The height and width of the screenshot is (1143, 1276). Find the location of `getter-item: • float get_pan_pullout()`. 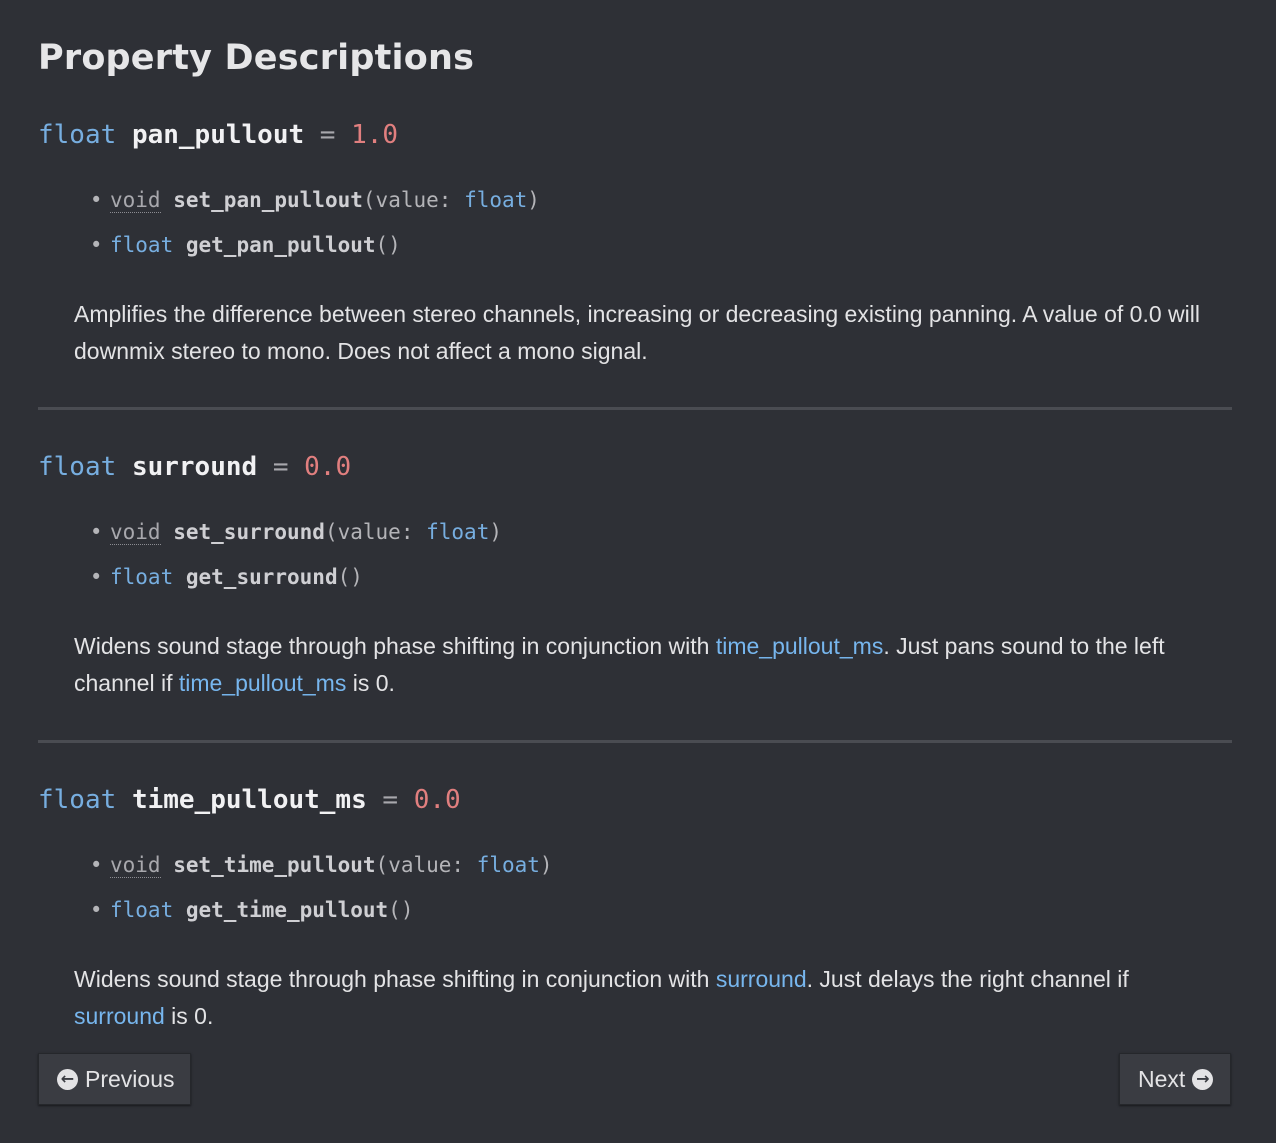

getter-item: • float get_pan_pullout() is located at coordinates (315, 254).